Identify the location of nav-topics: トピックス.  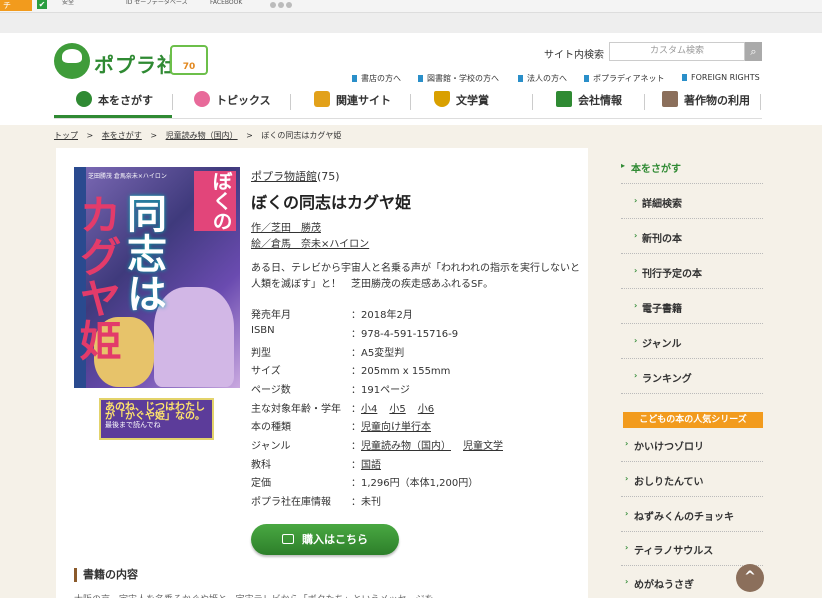
(232, 104).